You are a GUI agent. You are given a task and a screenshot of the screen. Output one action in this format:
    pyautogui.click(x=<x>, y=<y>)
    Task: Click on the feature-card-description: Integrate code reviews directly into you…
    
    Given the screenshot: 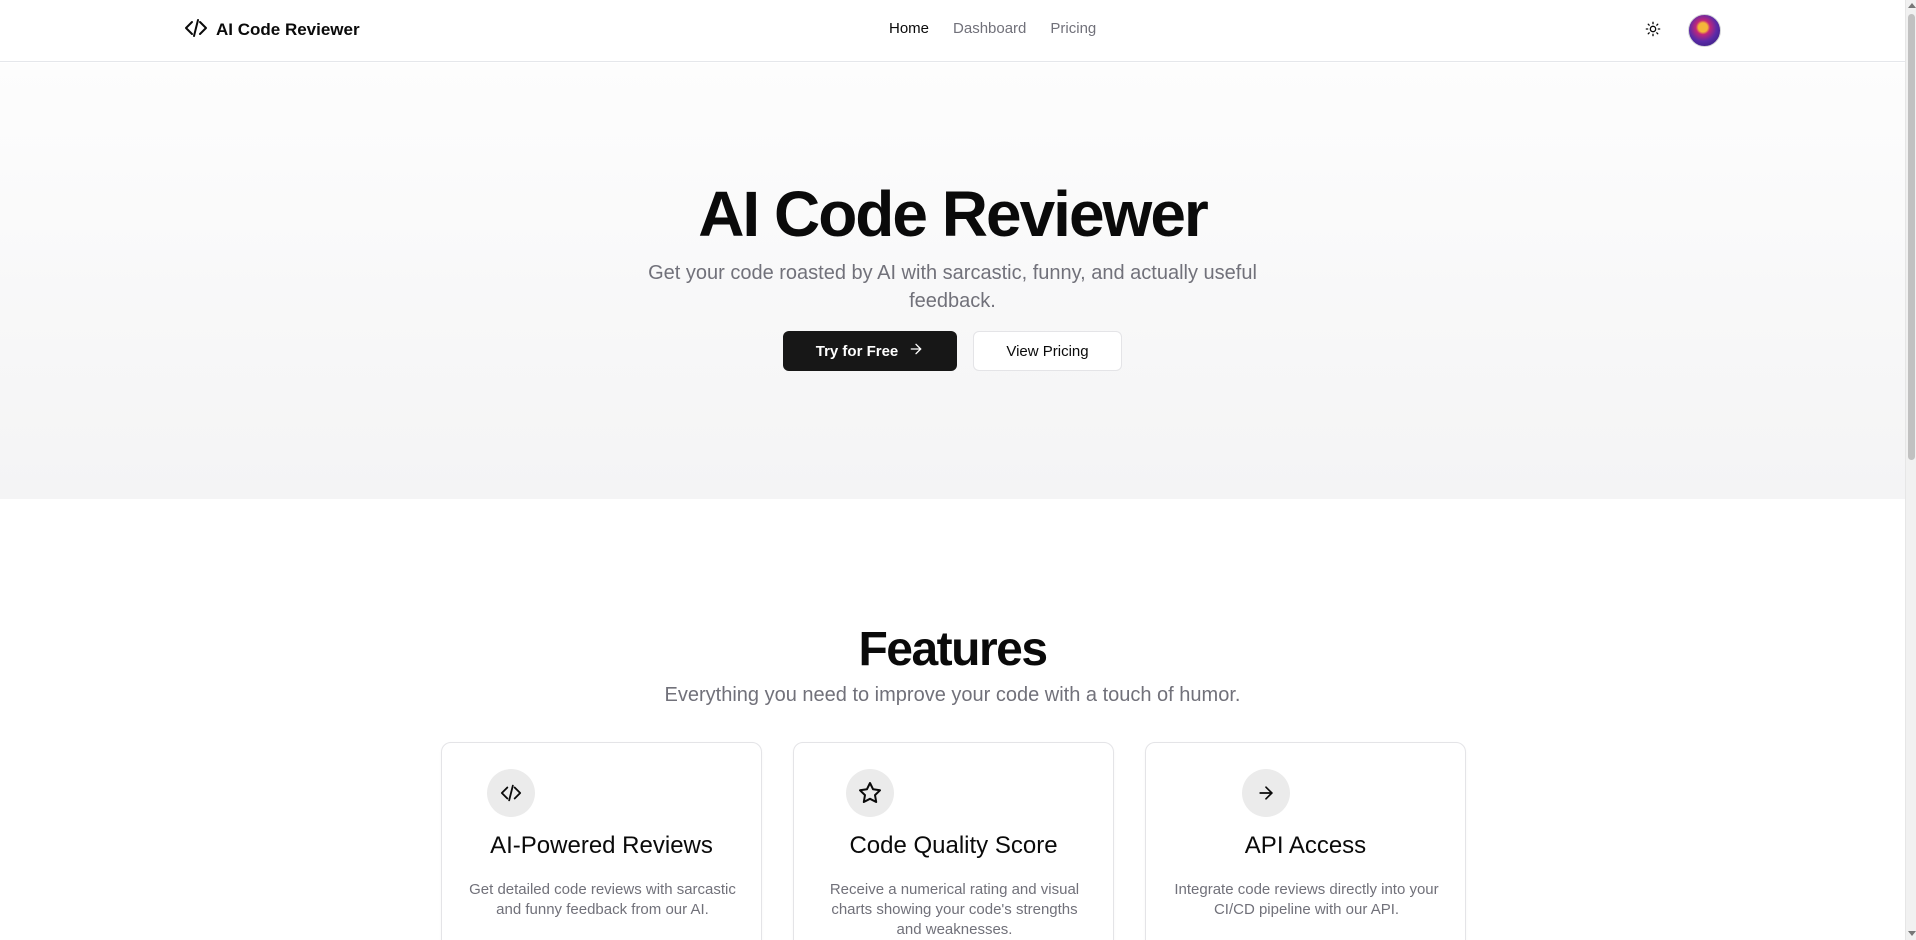 What is the action you would take?
    pyautogui.click(x=1306, y=899)
    